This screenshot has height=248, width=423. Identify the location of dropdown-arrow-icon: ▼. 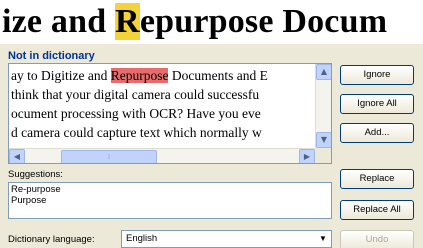
(323, 239).